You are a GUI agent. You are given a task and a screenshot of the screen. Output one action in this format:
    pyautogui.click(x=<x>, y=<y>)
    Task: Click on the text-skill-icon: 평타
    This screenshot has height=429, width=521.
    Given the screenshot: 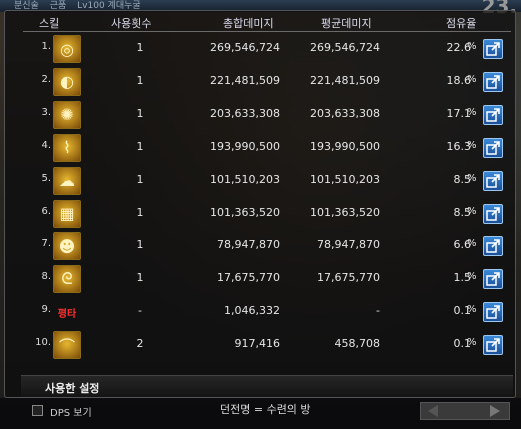 What is the action you would take?
    pyautogui.click(x=67, y=314)
    